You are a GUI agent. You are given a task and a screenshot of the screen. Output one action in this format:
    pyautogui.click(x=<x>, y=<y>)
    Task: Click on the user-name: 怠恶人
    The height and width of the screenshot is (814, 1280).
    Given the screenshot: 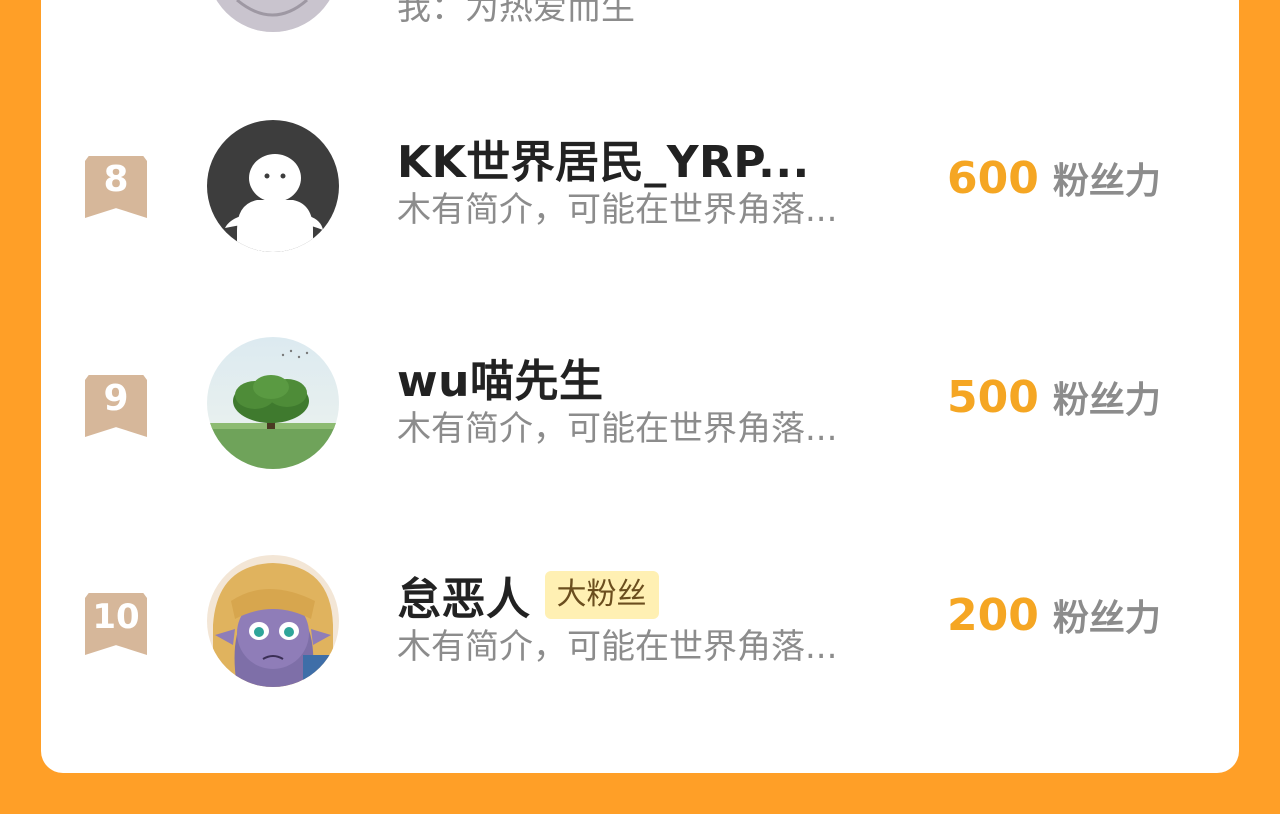 What is the action you would take?
    pyautogui.click(x=464, y=595)
    